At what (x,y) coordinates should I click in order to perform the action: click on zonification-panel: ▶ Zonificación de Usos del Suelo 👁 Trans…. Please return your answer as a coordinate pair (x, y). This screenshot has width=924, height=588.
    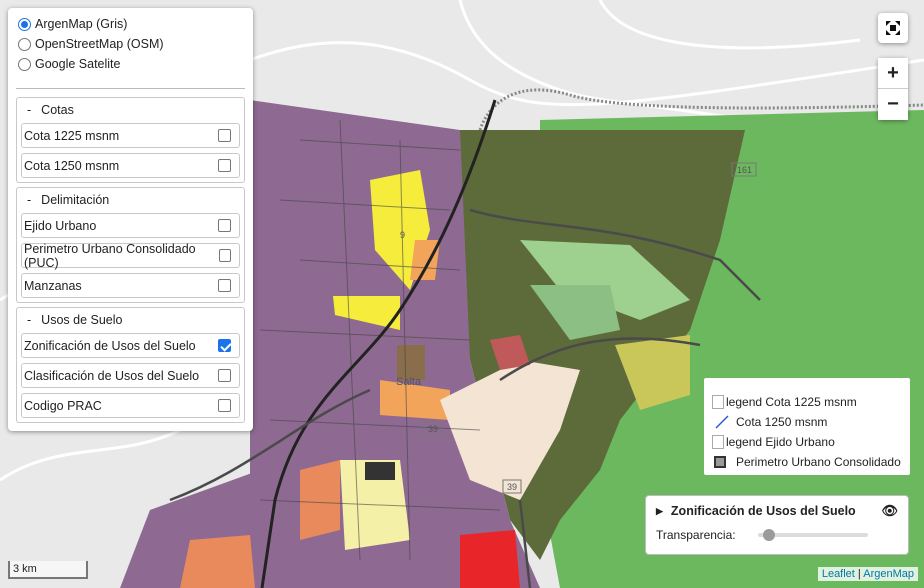
    Looking at the image, I should click on (777, 525).